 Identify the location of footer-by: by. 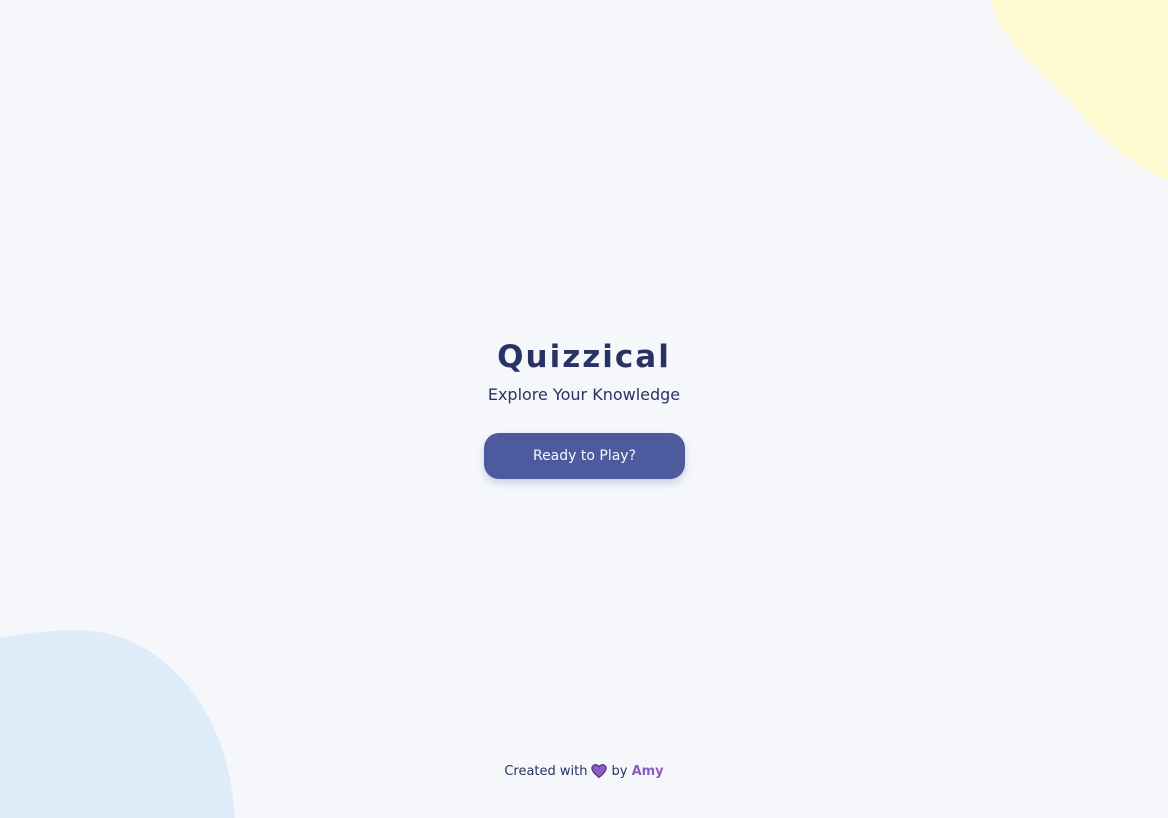
(619, 771).